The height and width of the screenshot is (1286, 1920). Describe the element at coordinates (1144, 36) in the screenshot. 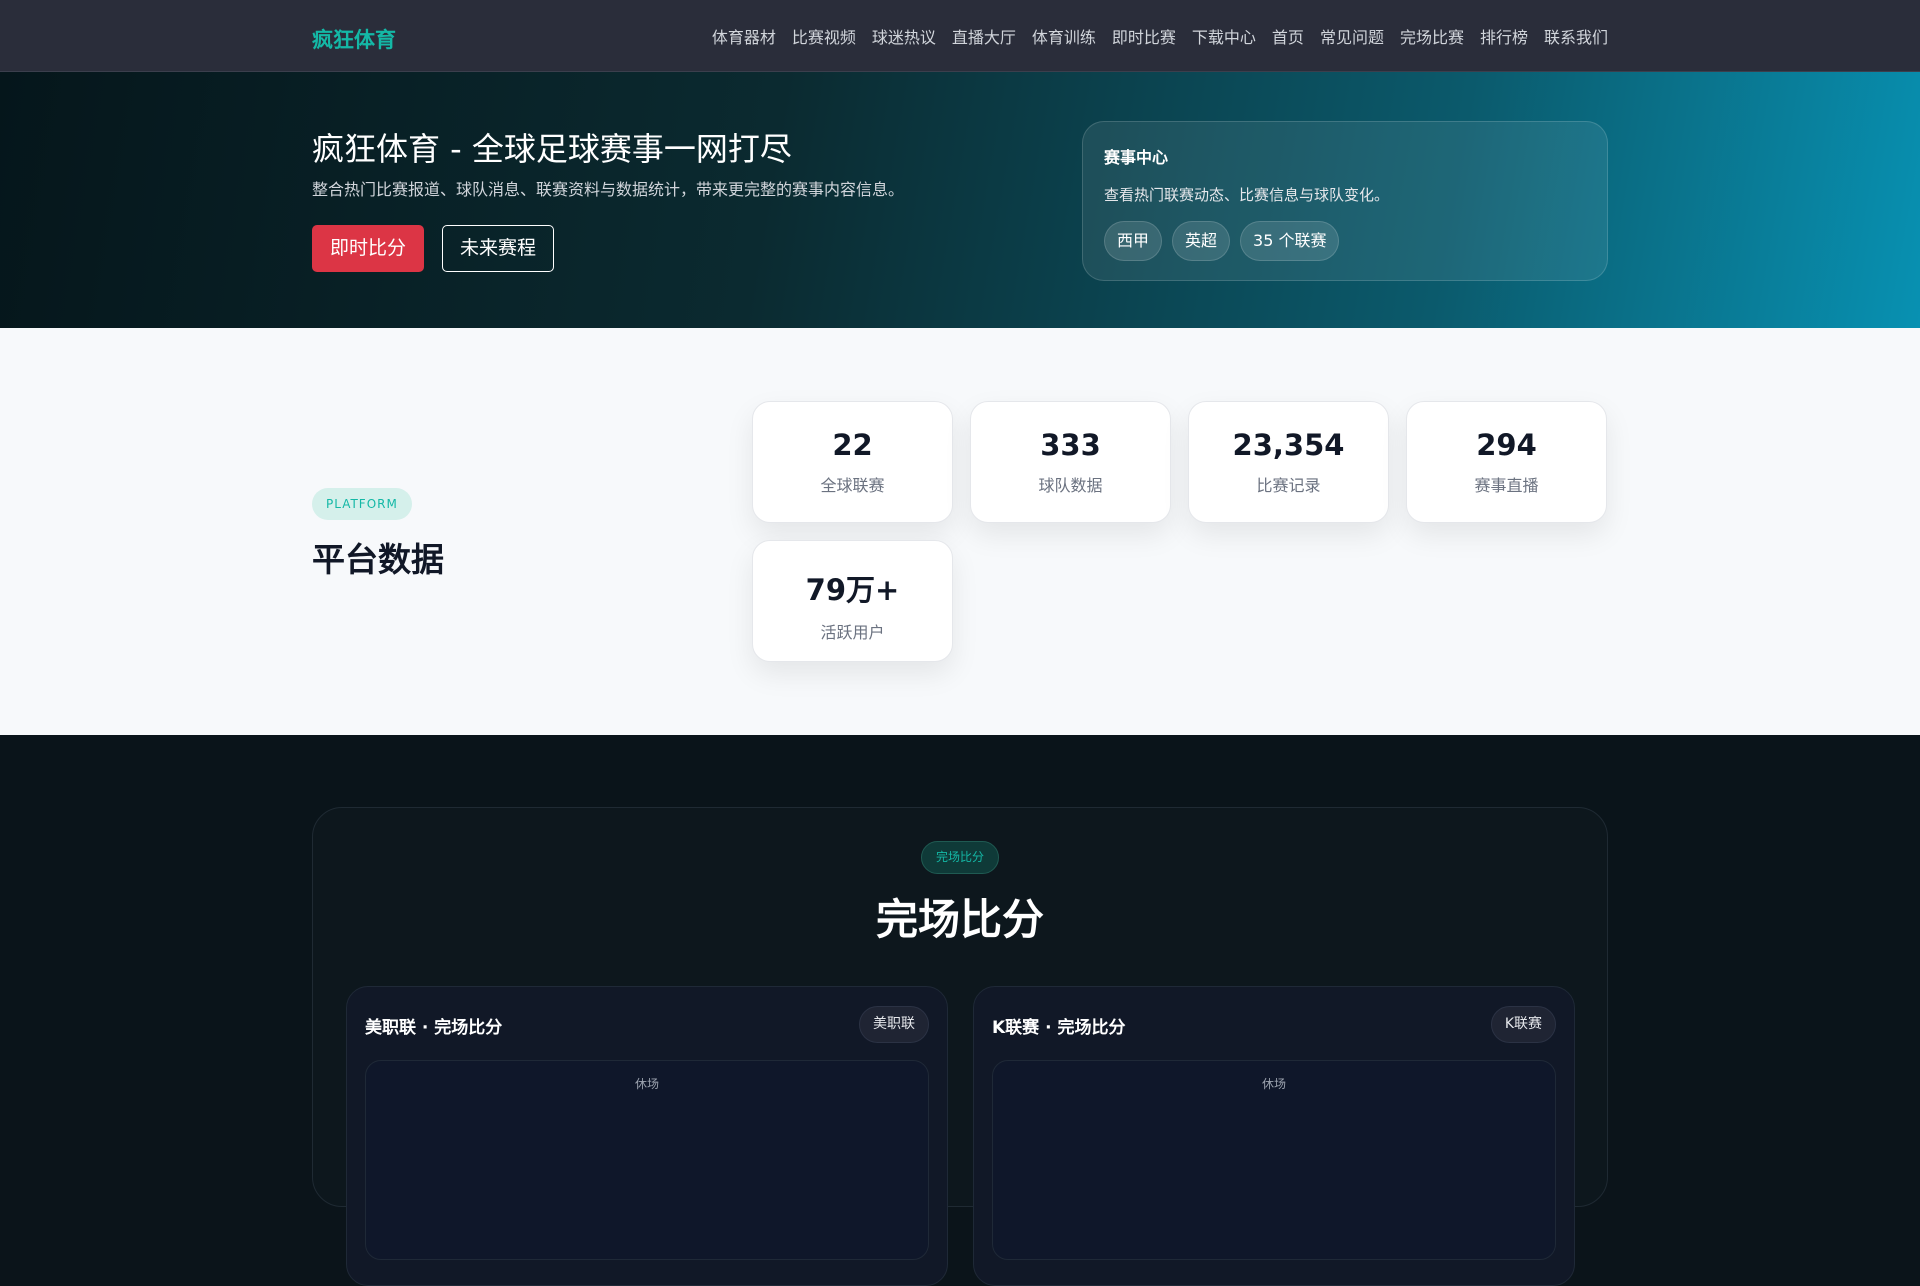

I see `nav-item: 即时比赛` at that location.